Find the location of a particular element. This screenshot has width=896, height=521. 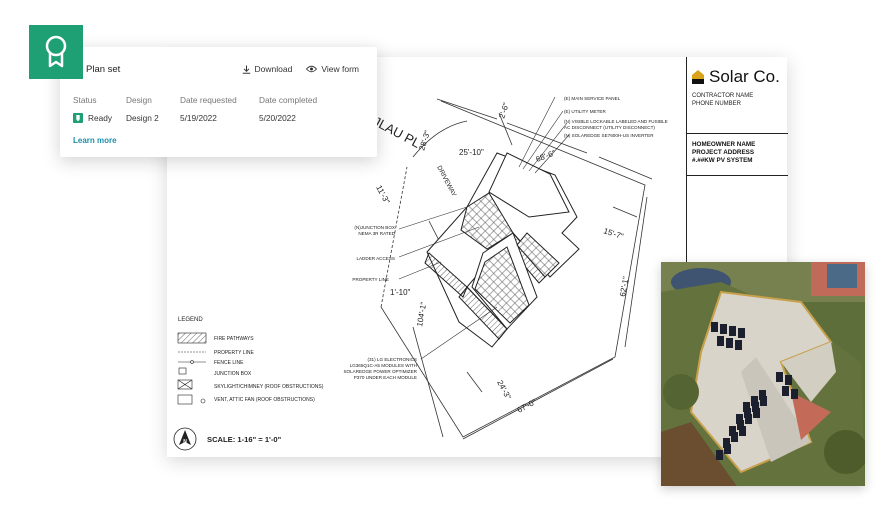

legend-item: PROPERTY LINE is located at coordinates (234, 353).